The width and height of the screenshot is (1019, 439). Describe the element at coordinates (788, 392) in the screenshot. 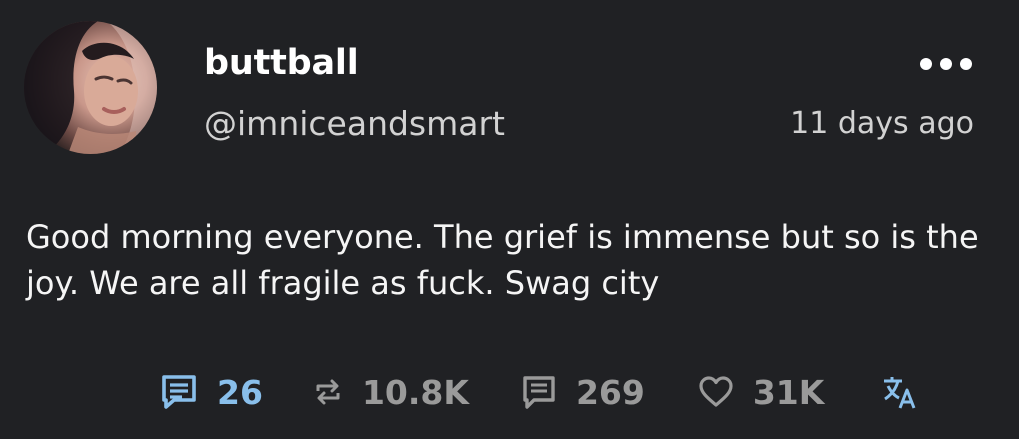

I see `likes-count: 31K` at that location.